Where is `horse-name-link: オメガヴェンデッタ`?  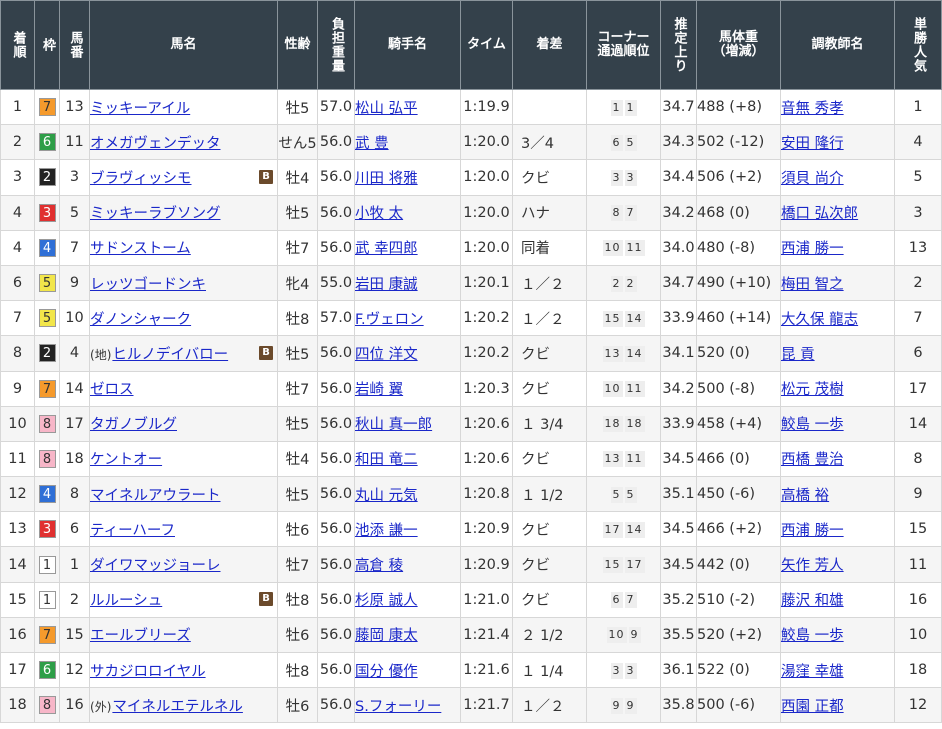 horse-name-link: オメガヴェンデッタ is located at coordinates (156, 144).